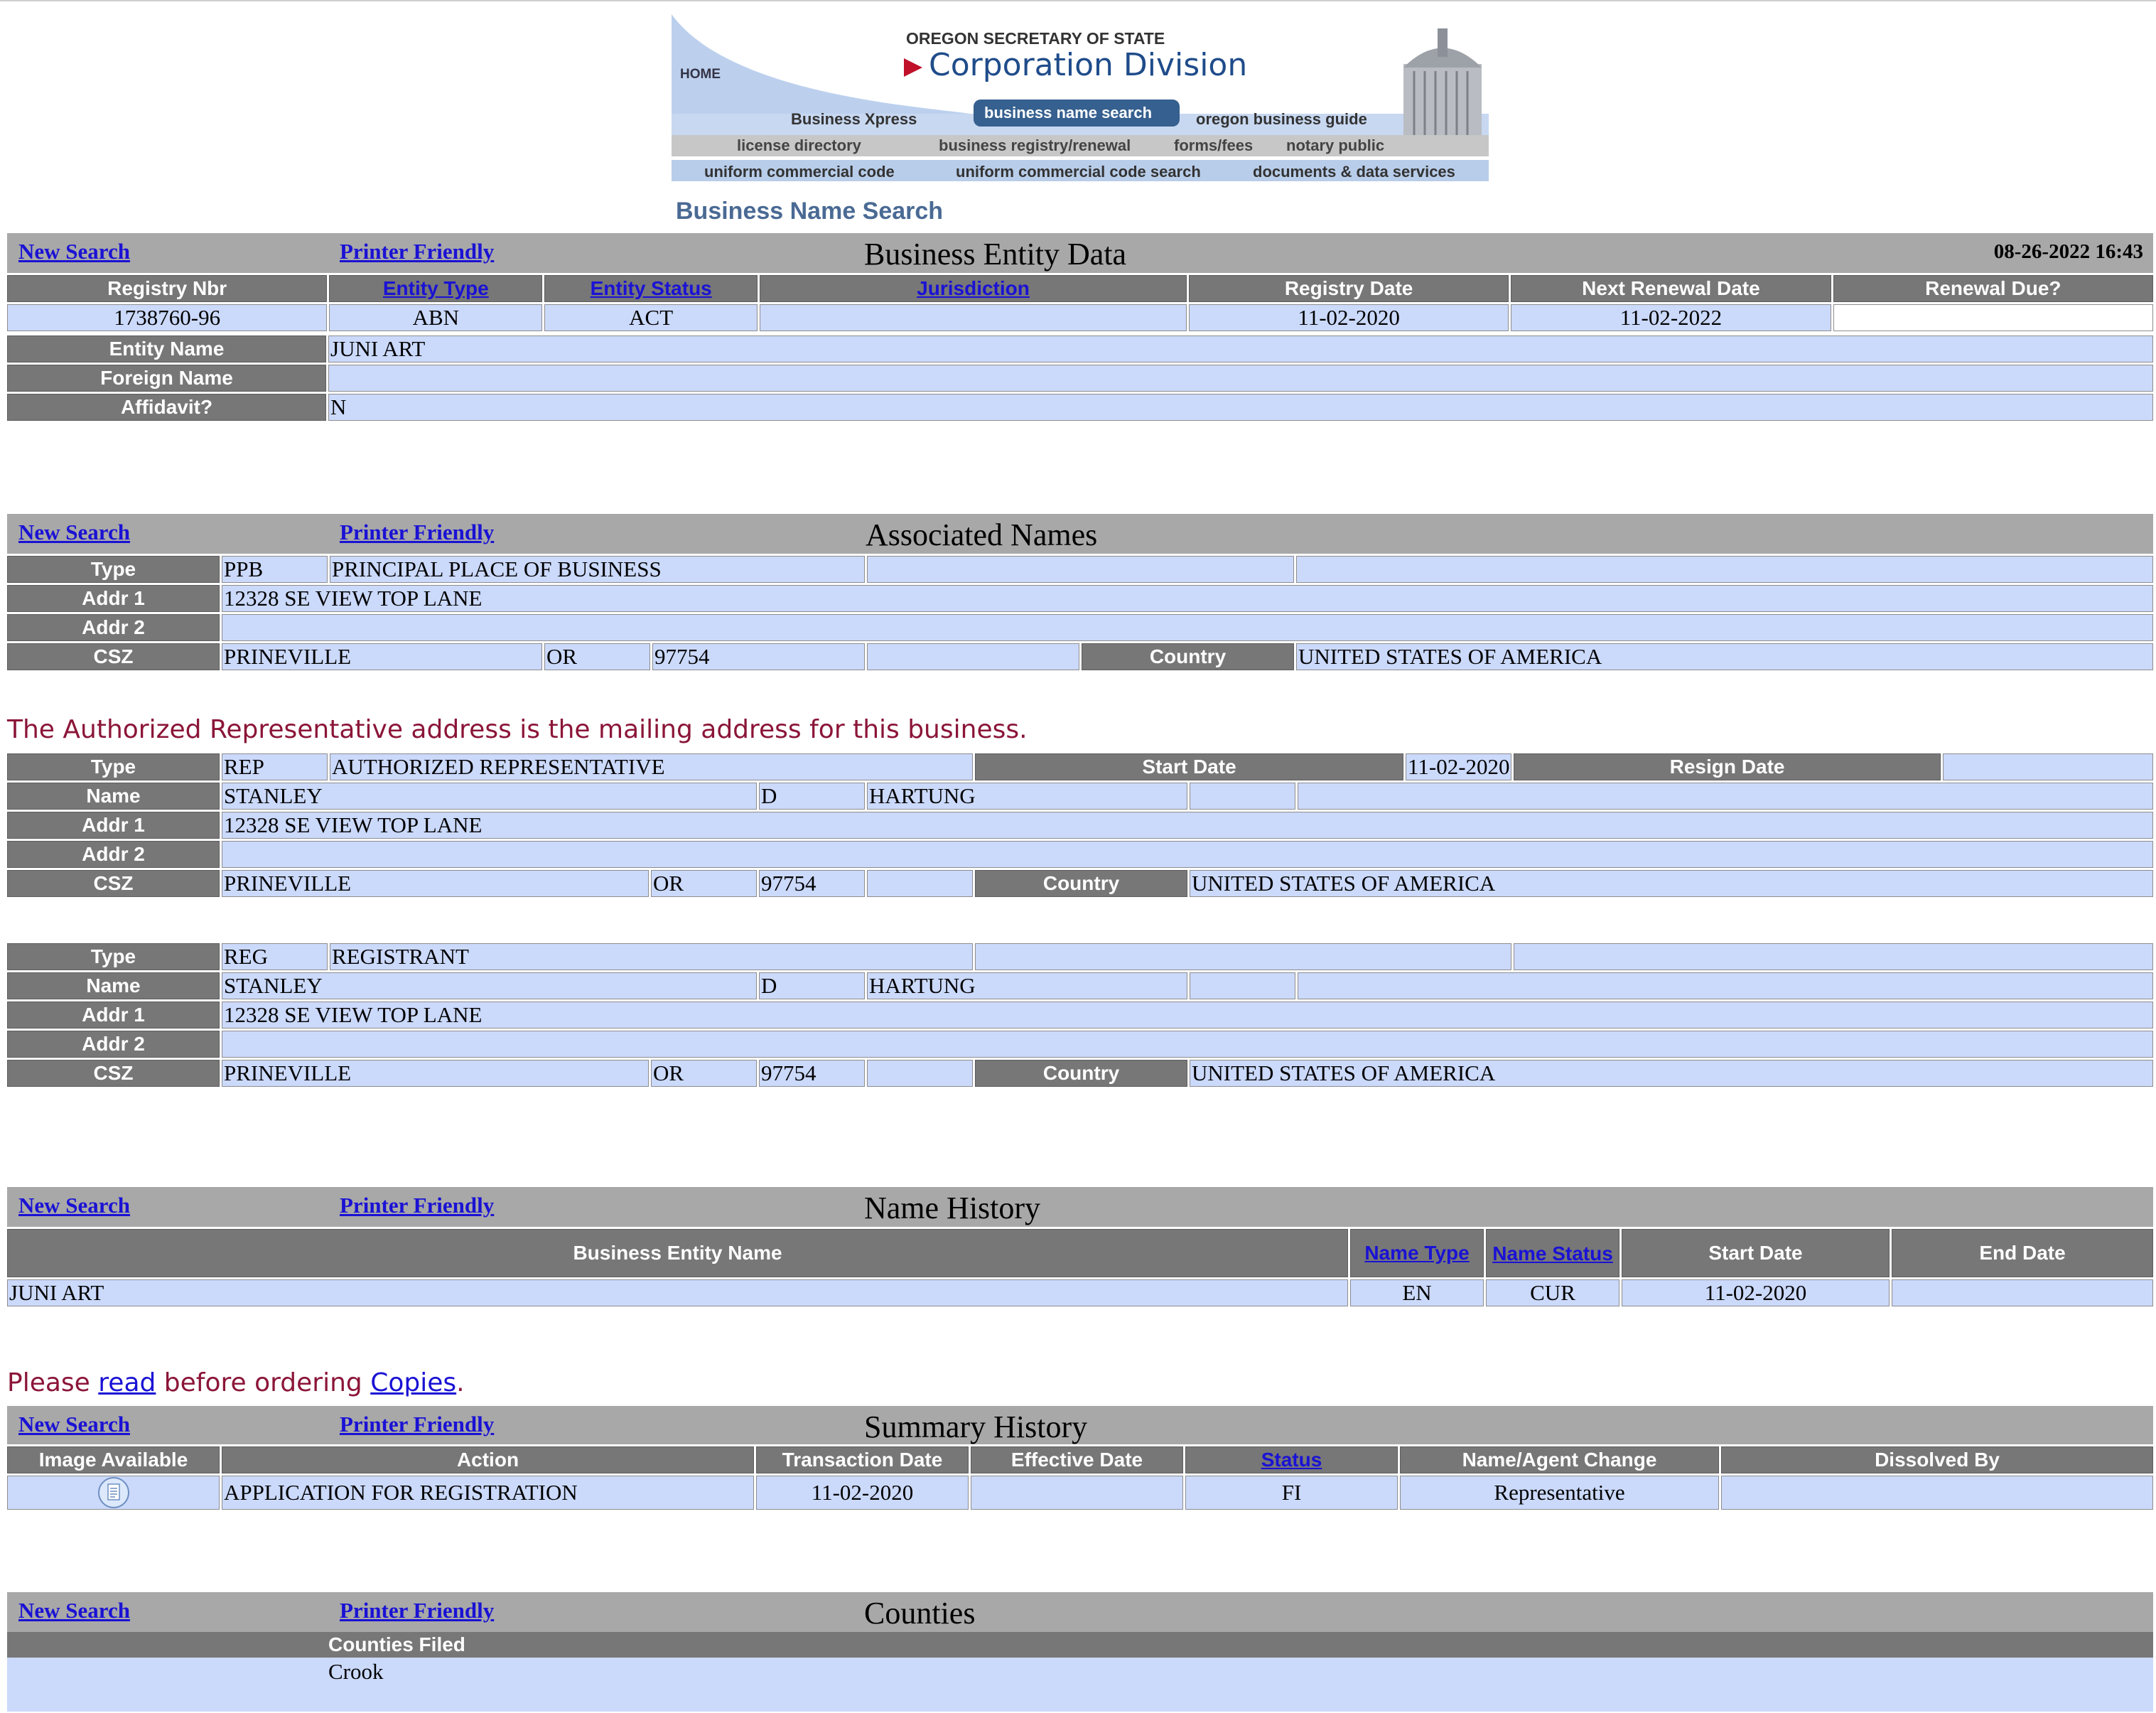 The image size is (2156, 1713). What do you see at coordinates (677, 1253) in the screenshot?
I see `business-entity-name-header: Business Entity Name` at bounding box center [677, 1253].